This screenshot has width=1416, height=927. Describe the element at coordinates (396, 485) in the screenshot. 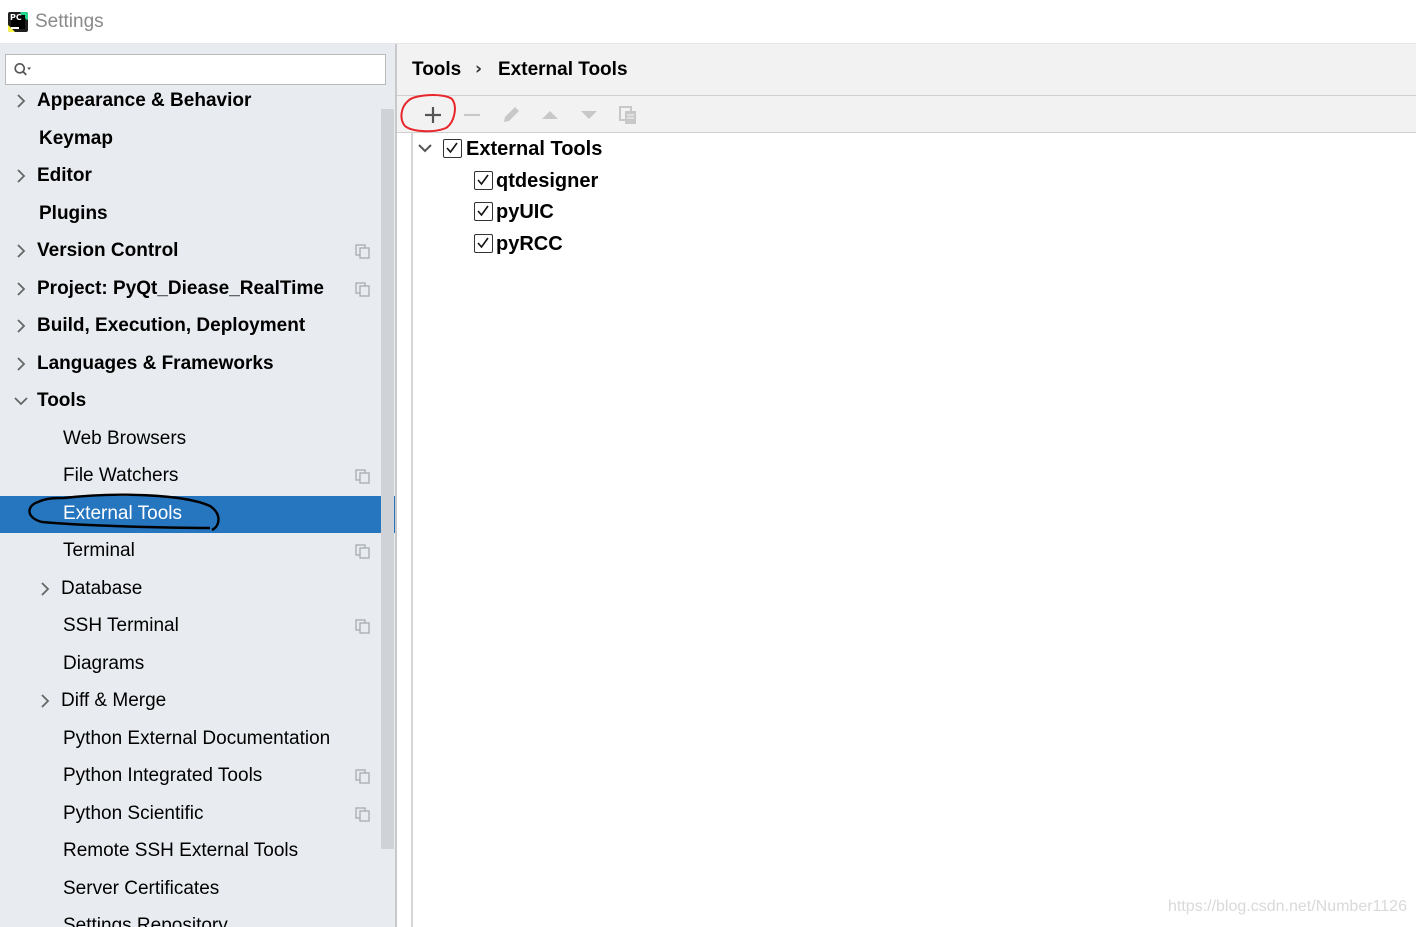

I see `splitter` at that location.